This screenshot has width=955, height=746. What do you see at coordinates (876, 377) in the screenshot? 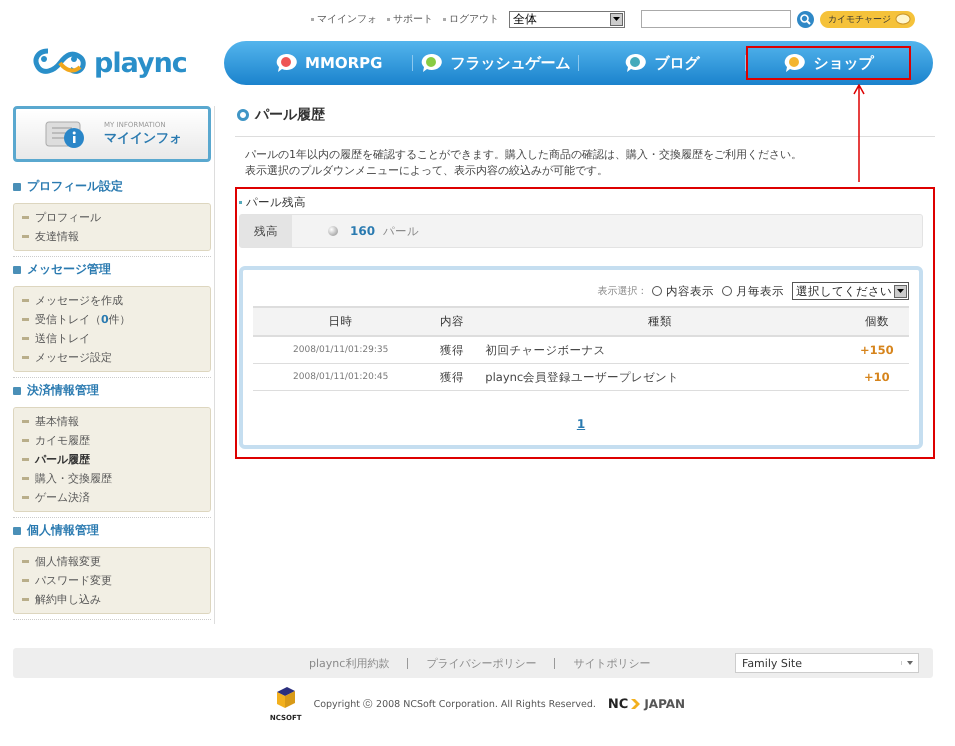
I see `table-cell: +10` at bounding box center [876, 377].